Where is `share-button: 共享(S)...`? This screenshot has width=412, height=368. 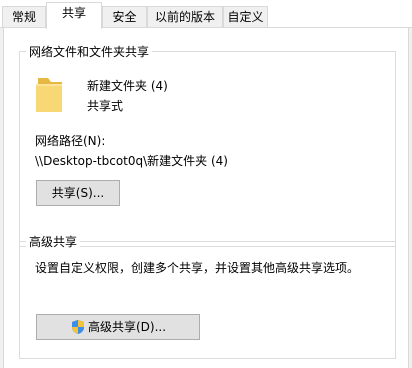
share-button: 共享(S)... is located at coordinates (78, 193).